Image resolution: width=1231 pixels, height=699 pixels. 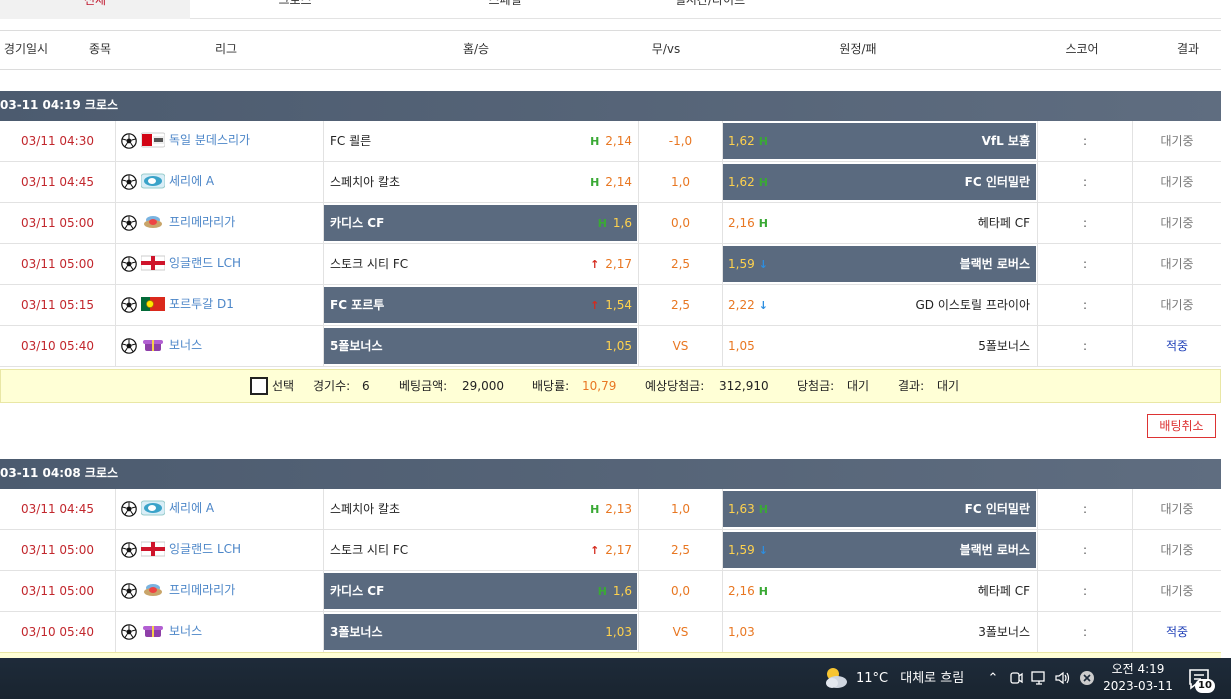 What do you see at coordinates (595, 264) in the screenshot?
I see `home-odds-indicator-icon: ↑` at bounding box center [595, 264].